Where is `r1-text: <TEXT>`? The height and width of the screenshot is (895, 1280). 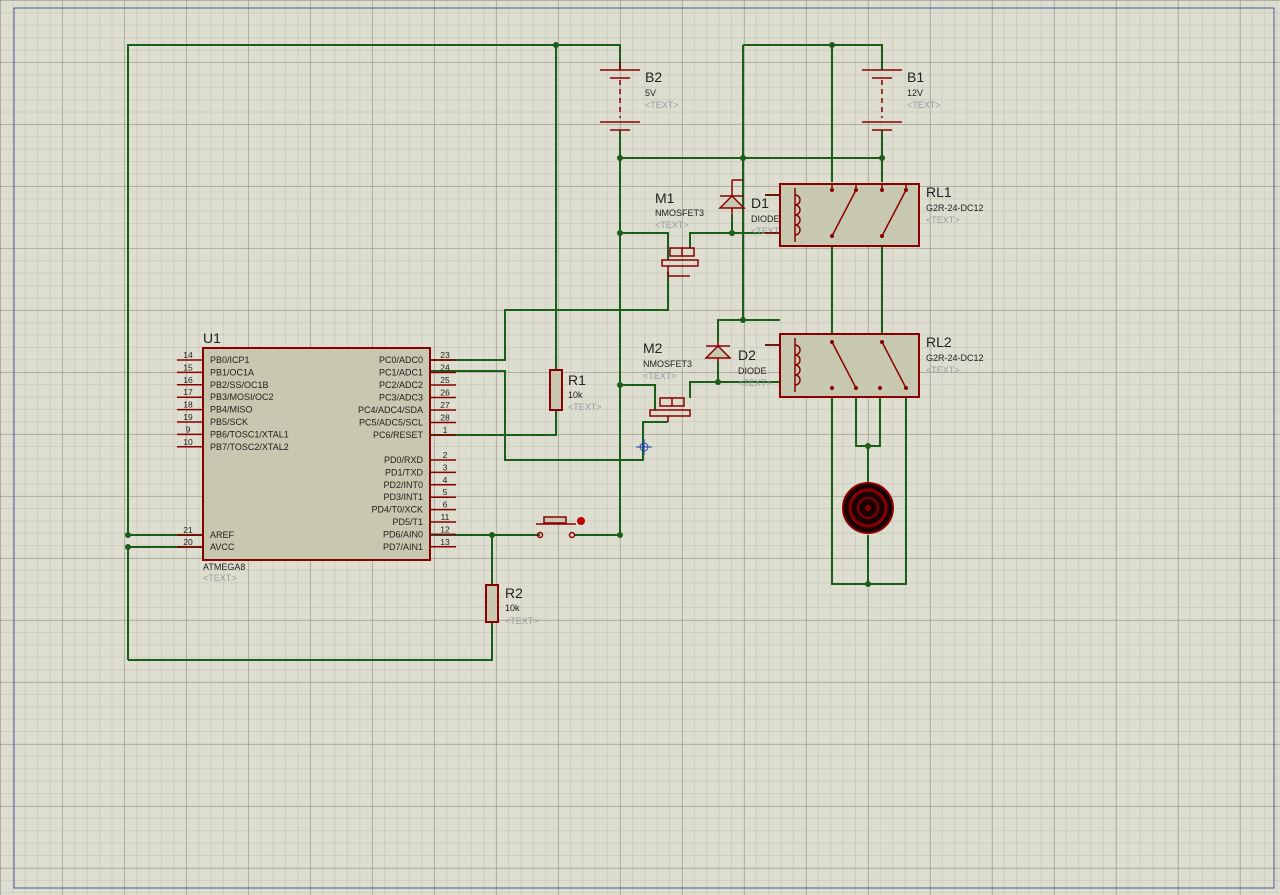 r1-text: <TEXT> is located at coordinates (585, 407).